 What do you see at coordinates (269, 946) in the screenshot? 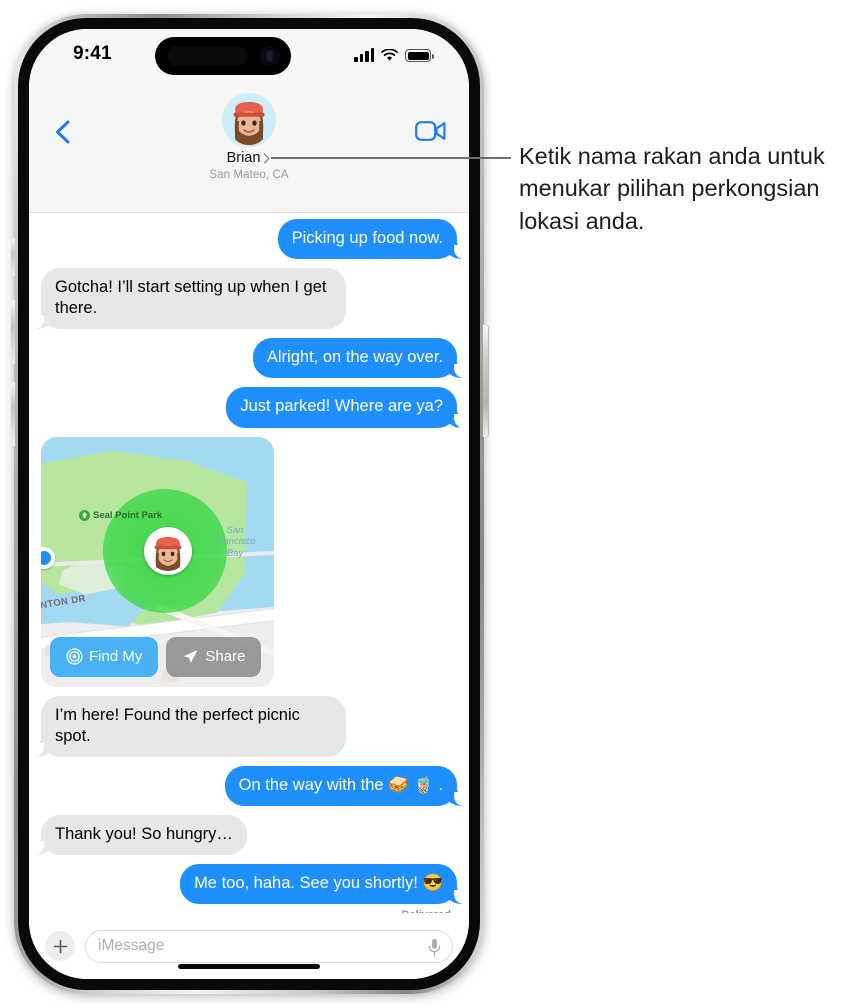
I see `search-input: iMessage` at bounding box center [269, 946].